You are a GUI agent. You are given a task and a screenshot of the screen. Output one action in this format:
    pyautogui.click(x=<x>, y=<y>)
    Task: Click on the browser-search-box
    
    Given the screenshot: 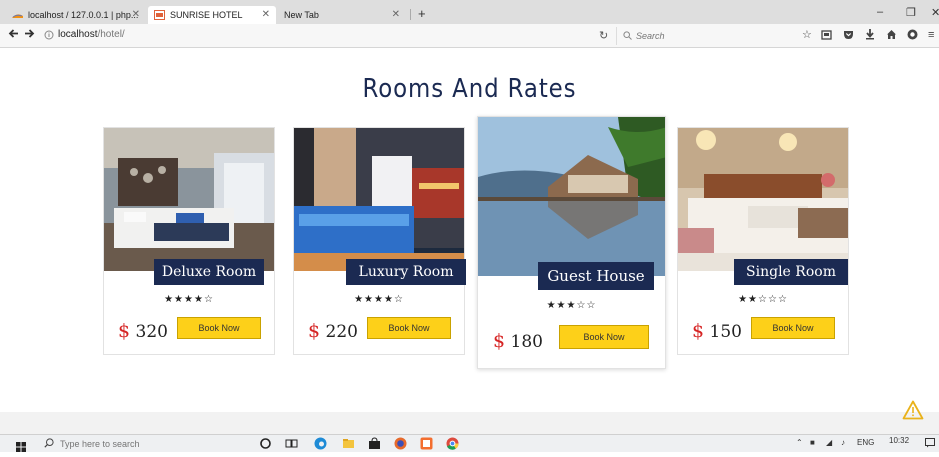 What is the action you would take?
    pyautogui.click(x=700, y=36)
    